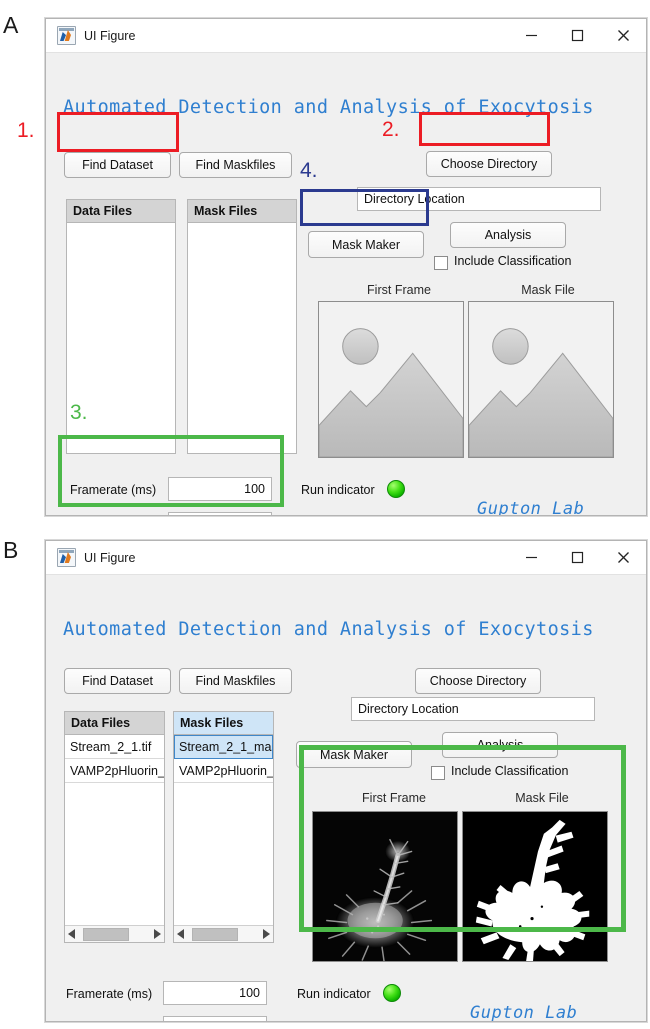 This screenshot has width=650, height=1029. I want to click on annotation-step-3: 3., so click(79, 412).